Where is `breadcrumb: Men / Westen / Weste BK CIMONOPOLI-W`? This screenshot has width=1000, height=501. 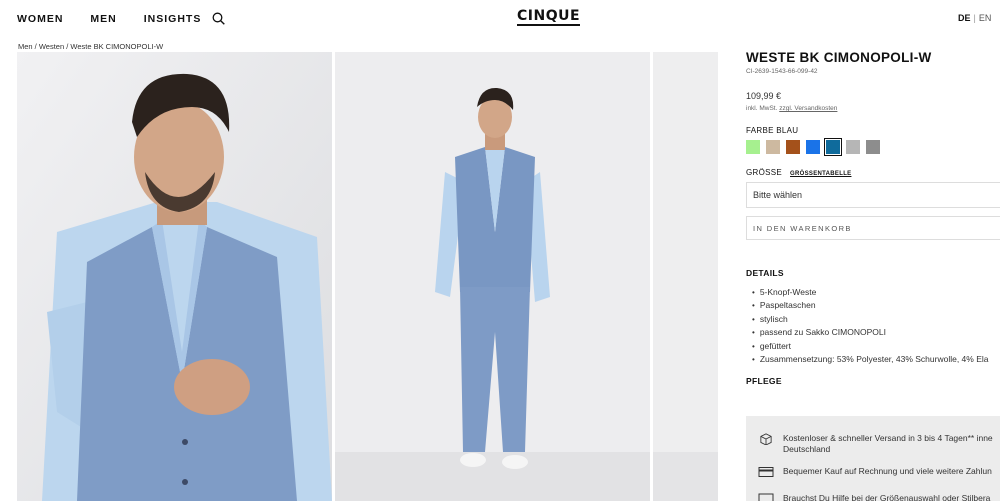
breadcrumb: Men / Westen / Weste BK CIMONOPOLI-W is located at coordinates (90, 46).